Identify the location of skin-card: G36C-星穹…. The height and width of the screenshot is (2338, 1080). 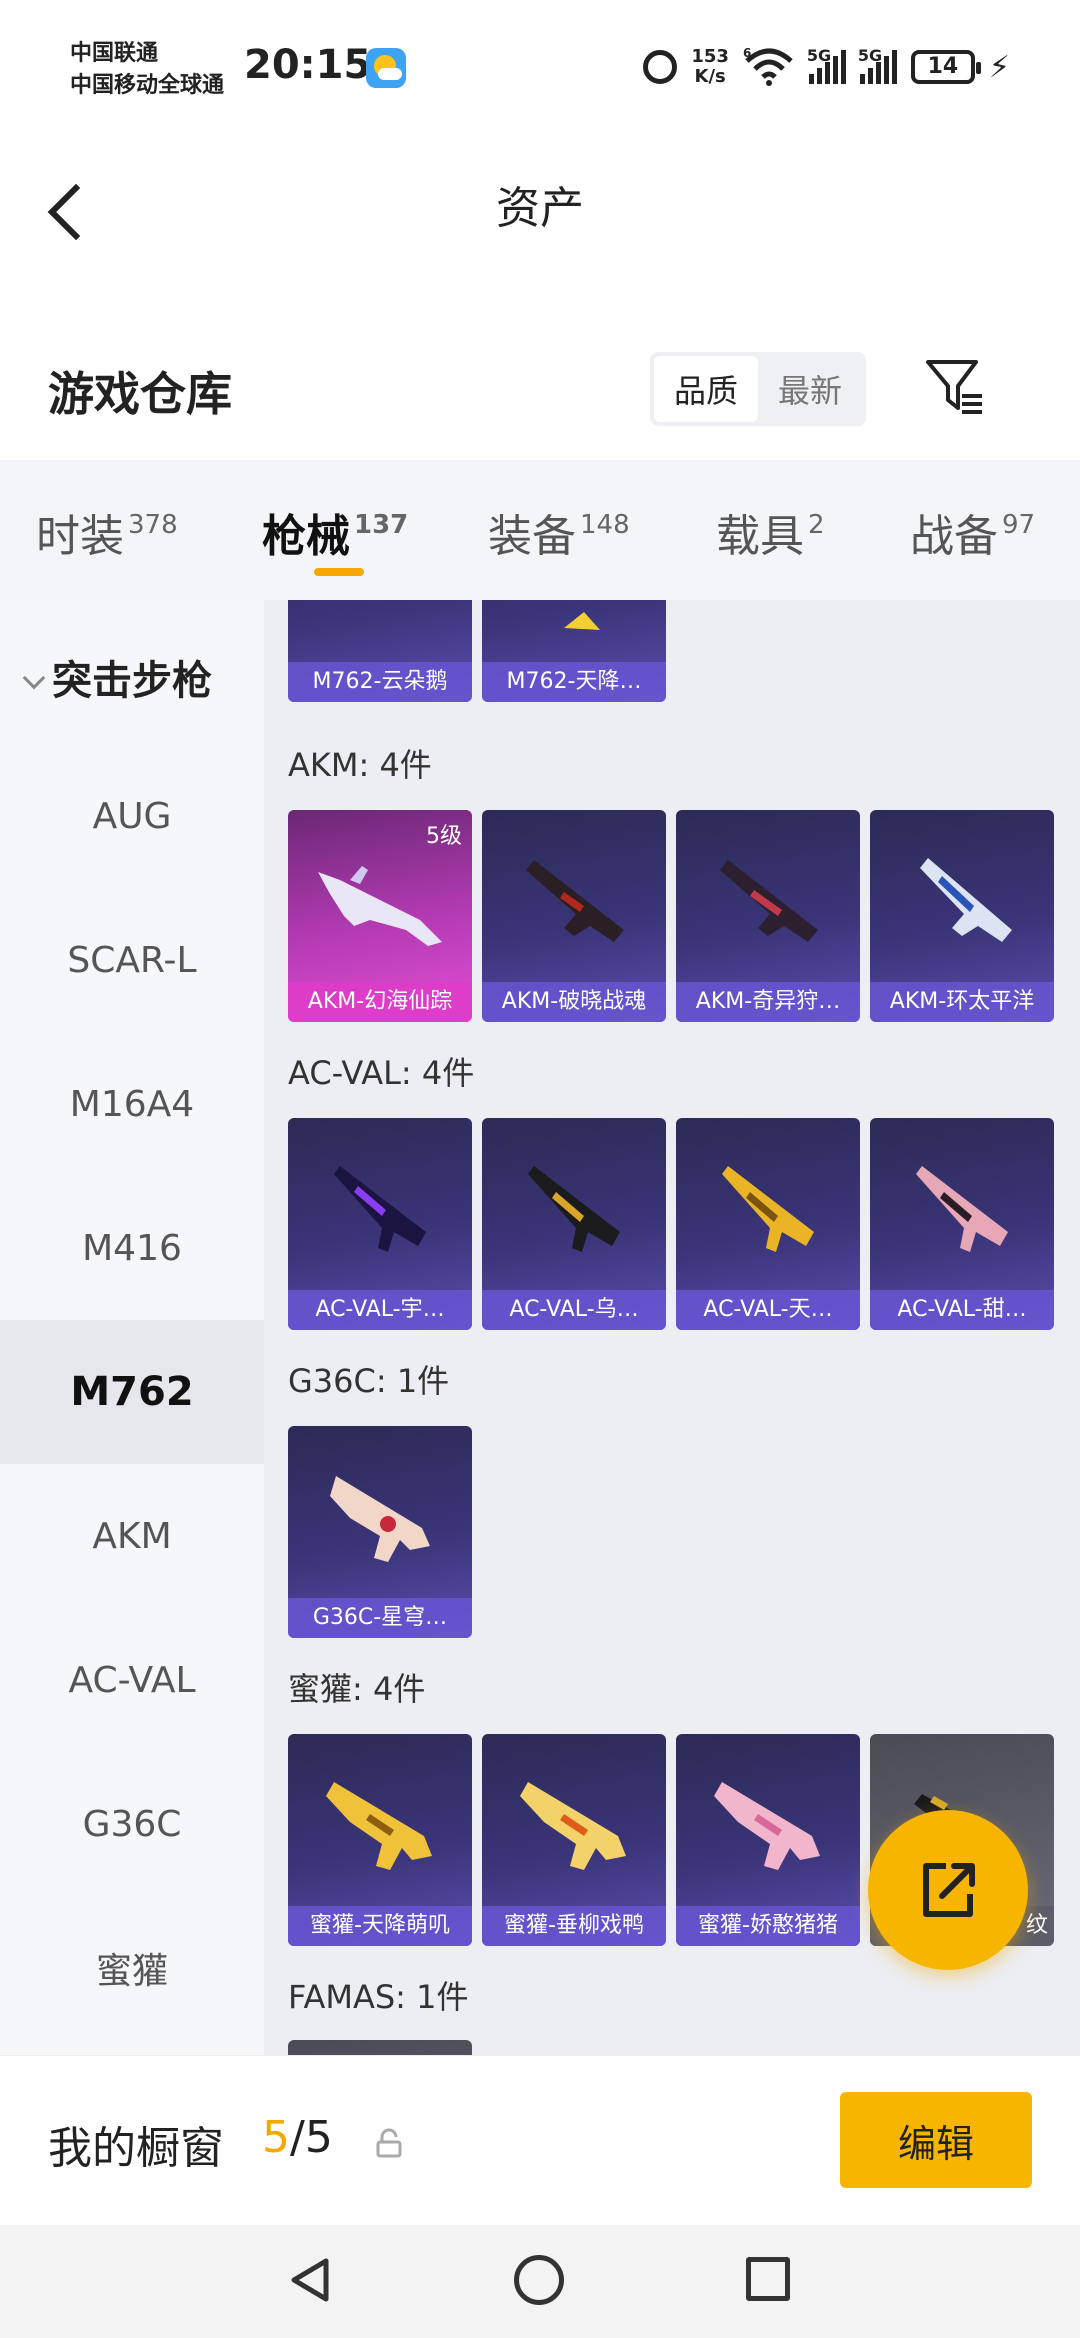
(380, 1532).